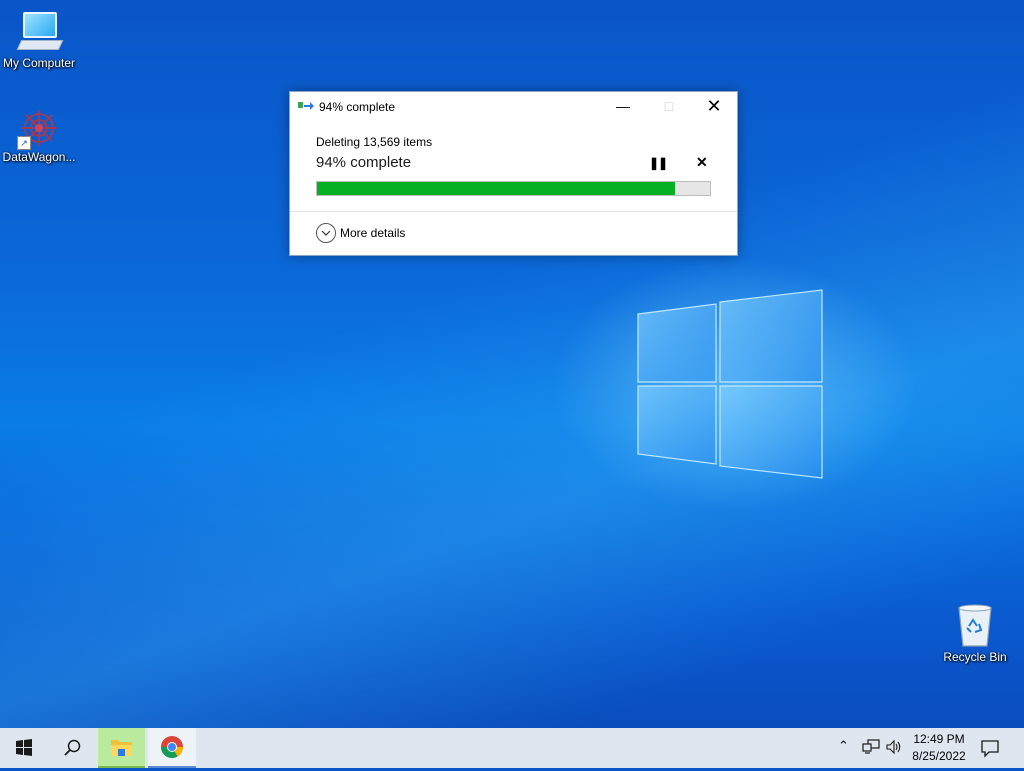 The width and height of the screenshot is (1024, 771). What do you see at coordinates (939, 756) in the screenshot?
I see `clock-date: 8/25/2022` at bounding box center [939, 756].